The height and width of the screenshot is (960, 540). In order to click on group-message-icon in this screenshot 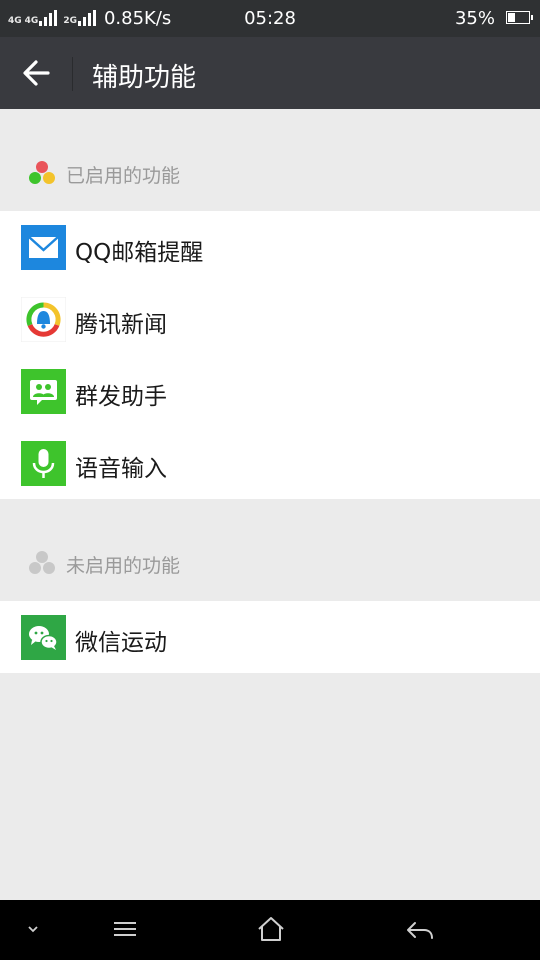, I will do `click(43, 391)`.